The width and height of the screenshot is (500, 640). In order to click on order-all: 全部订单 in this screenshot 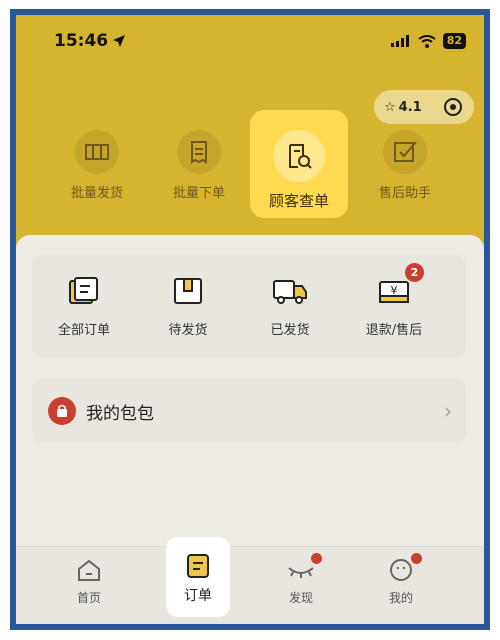, I will do `click(84, 305)`.